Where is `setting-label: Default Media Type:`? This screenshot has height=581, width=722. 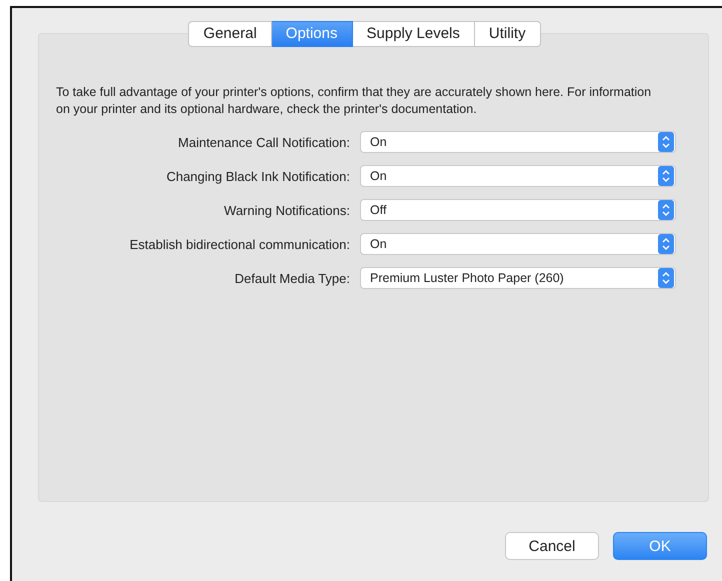 setting-label: Default Media Type: is located at coordinates (292, 278).